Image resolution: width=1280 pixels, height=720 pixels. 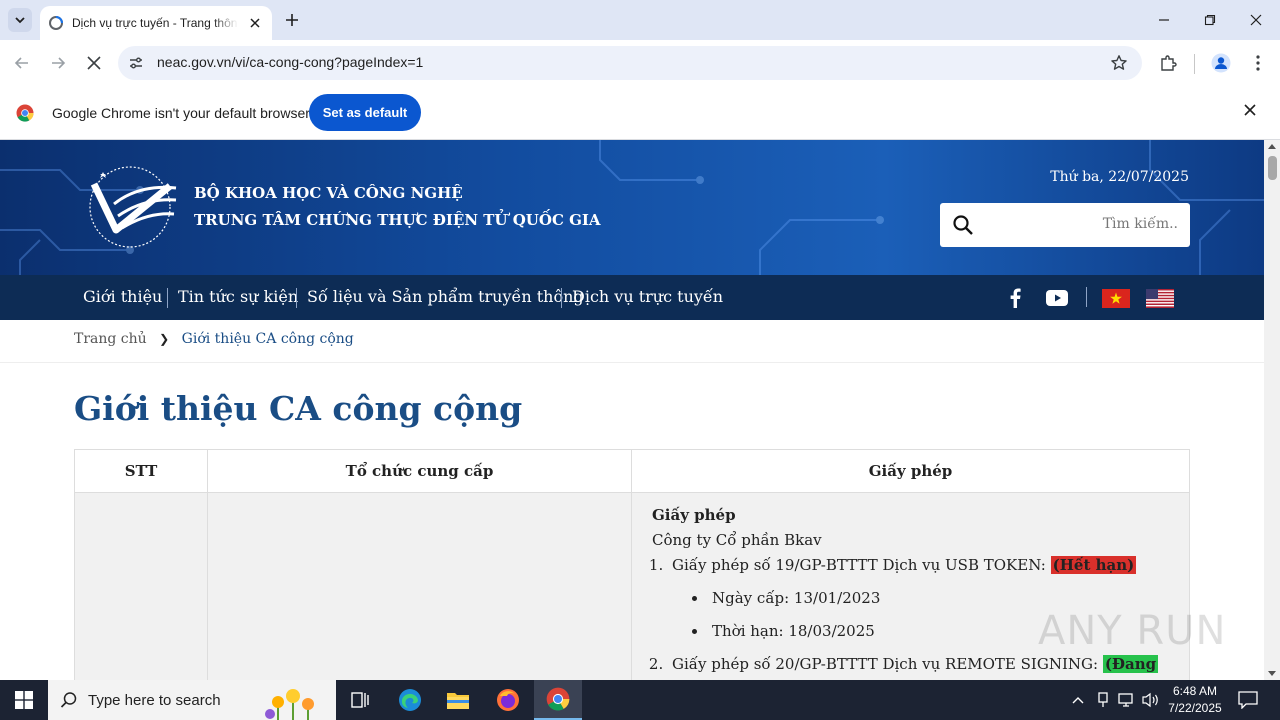 What do you see at coordinates (290, 62) in the screenshot?
I see `url-text: neac.gov.vn/vi/ca-cong-cong?pageIndex=1` at bounding box center [290, 62].